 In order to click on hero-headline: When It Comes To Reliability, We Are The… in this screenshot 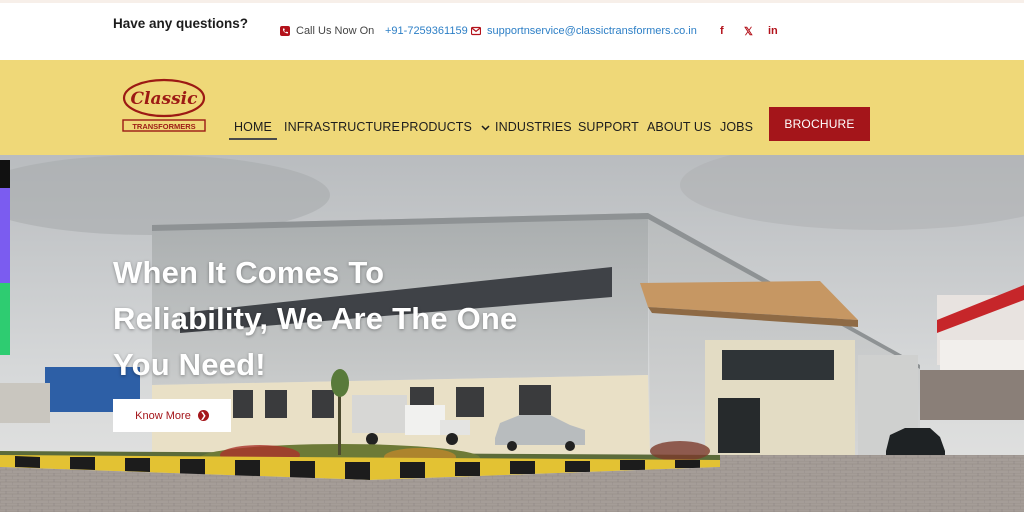, I will do `click(315, 318)`.